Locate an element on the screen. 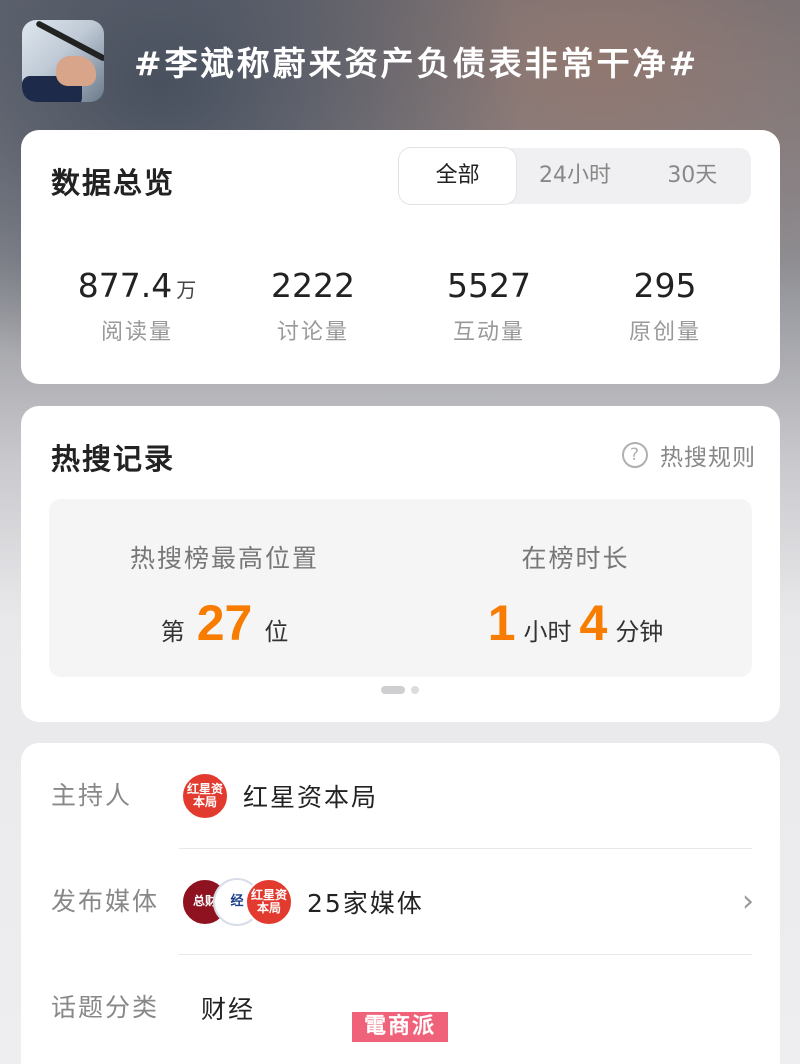 The width and height of the screenshot is (800, 1064). max-position-value: 第 27 位 is located at coordinates (224, 623).